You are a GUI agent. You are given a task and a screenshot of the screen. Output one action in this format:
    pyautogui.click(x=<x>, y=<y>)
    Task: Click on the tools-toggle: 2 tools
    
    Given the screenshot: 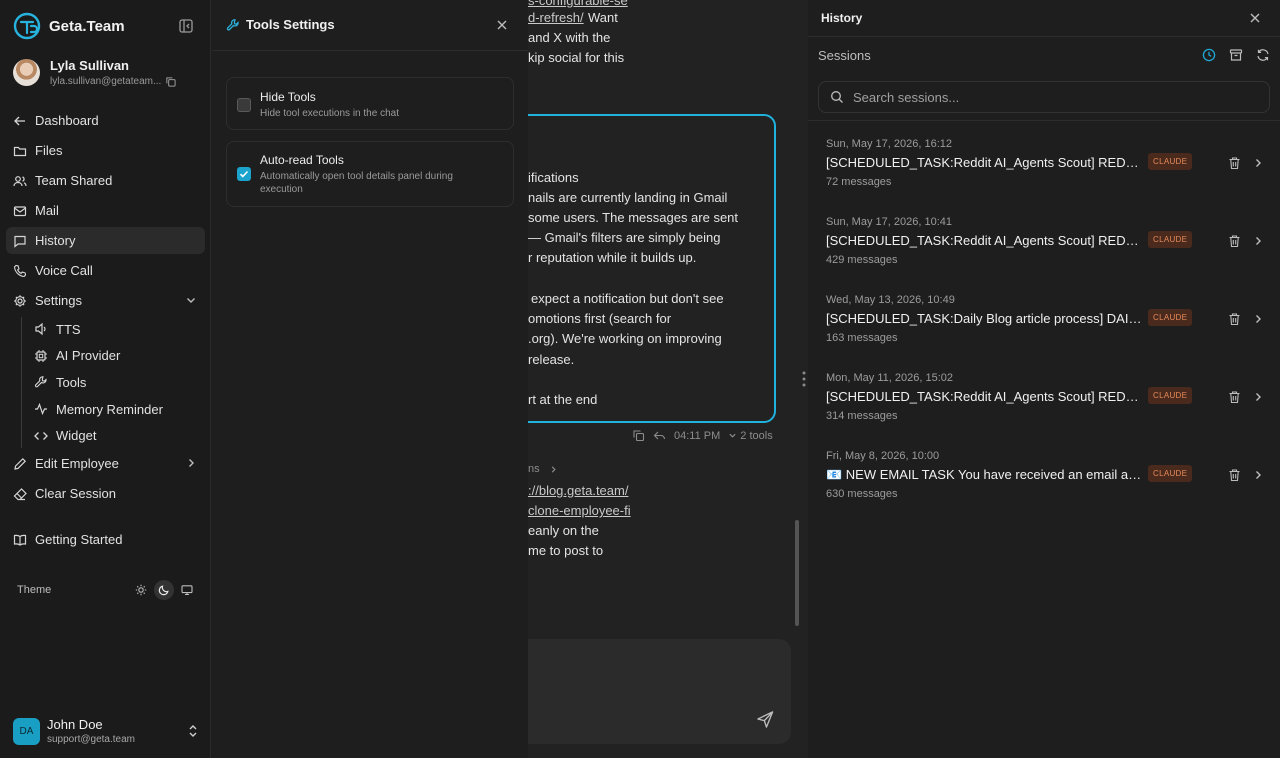 What is the action you would take?
    pyautogui.click(x=750, y=436)
    